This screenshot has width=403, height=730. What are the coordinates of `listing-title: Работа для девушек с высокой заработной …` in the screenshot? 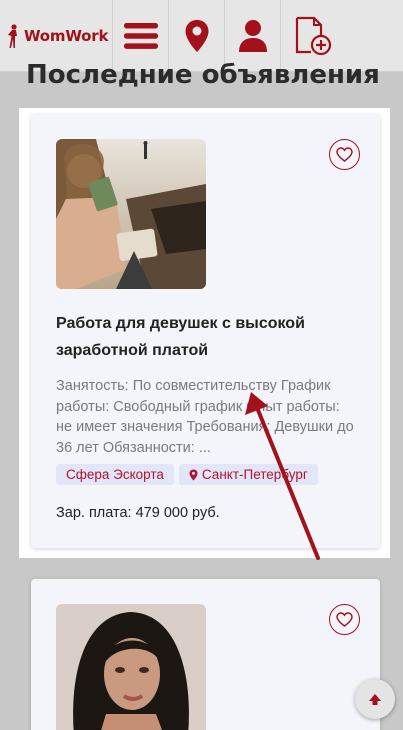 It's located at (206, 337).